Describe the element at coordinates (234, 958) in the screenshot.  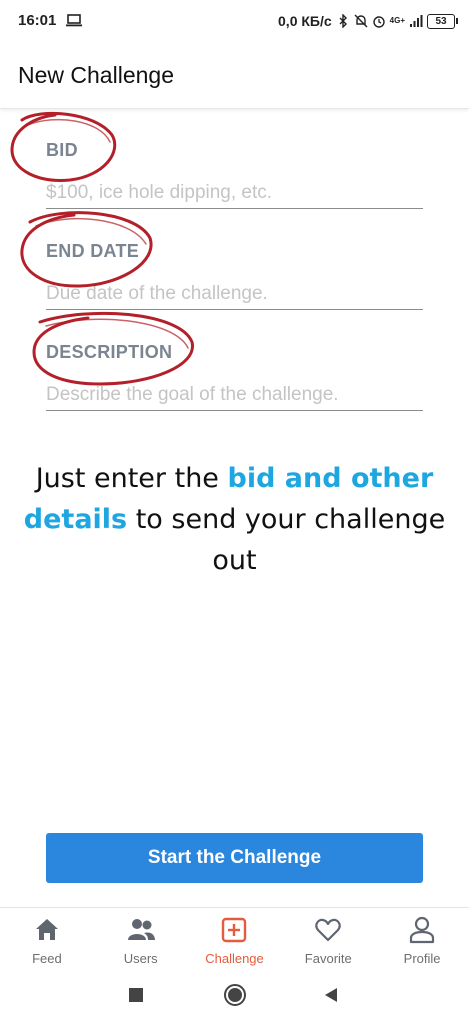
I see `tab-challenge-label: Challenge` at that location.